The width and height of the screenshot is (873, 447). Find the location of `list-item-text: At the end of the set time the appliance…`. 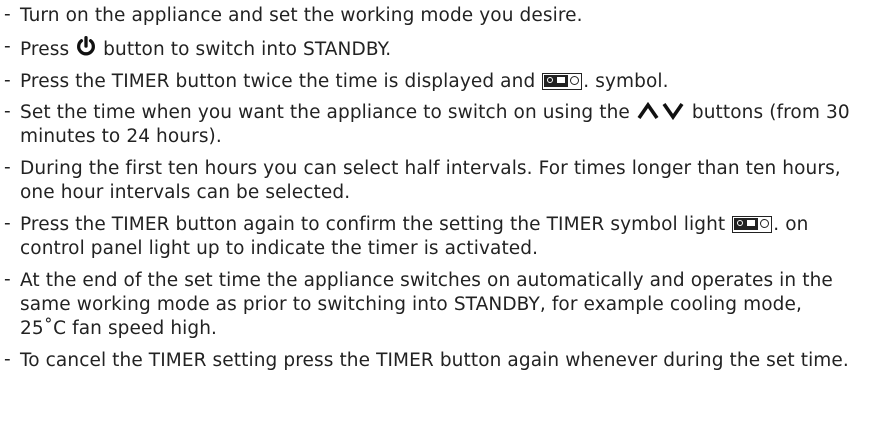

list-item-text: At the end of the set time the appliance… is located at coordinates (426, 304).